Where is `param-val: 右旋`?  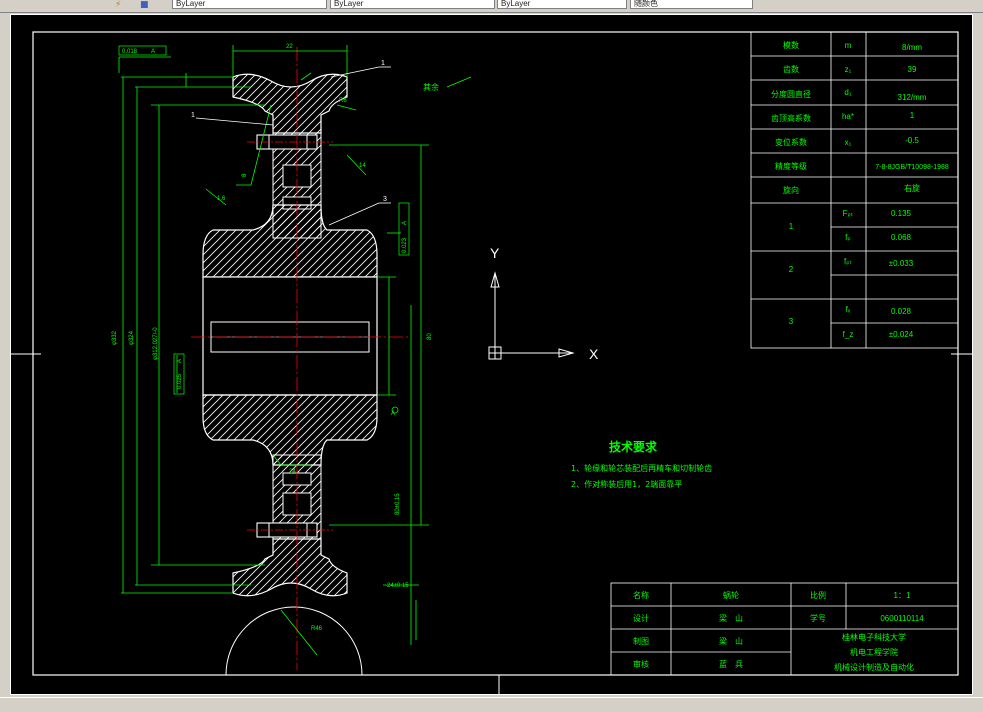 param-val: 右旋 is located at coordinates (912, 188).